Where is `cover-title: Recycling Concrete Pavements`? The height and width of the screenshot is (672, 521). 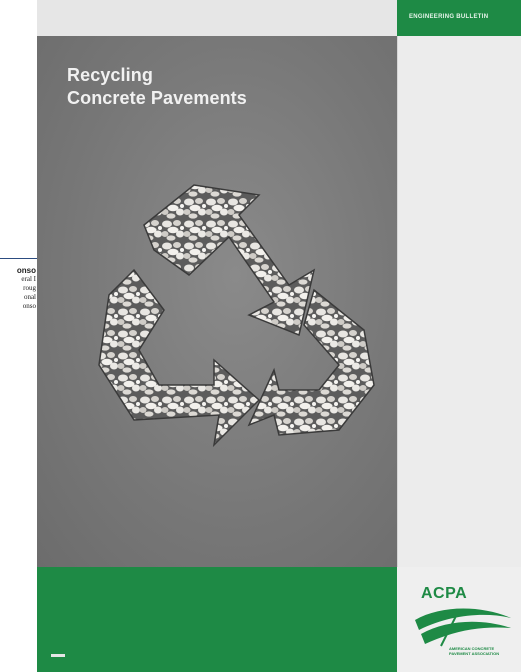 cover-title: Recycling Concrete Pavements is located at coordinates (157, 87).